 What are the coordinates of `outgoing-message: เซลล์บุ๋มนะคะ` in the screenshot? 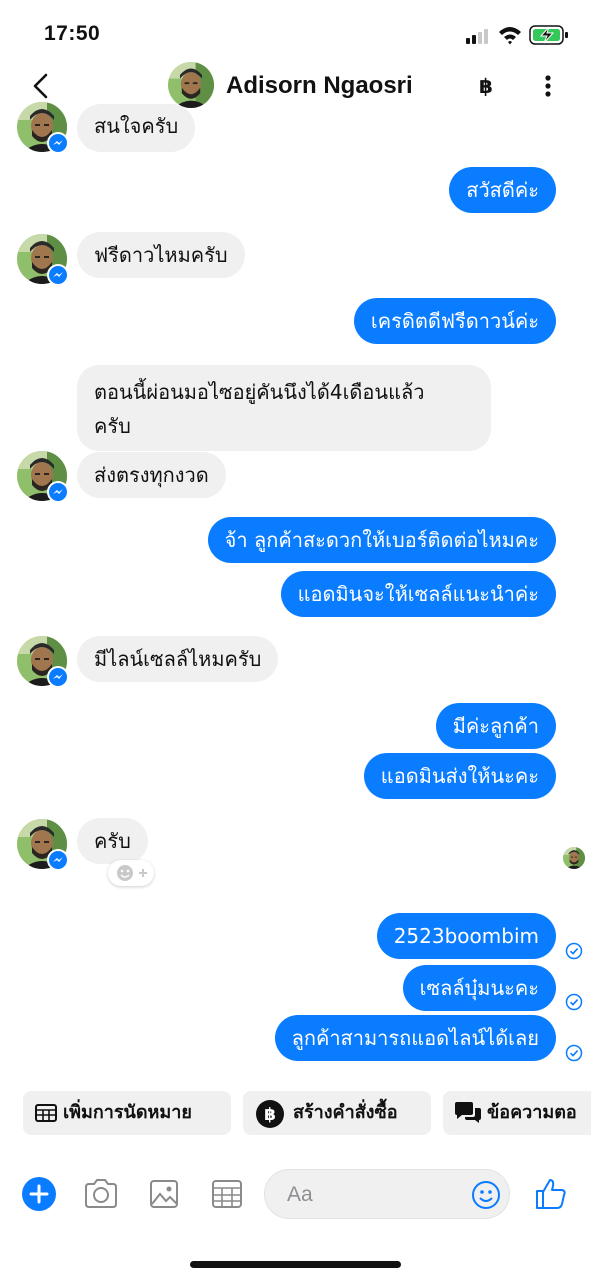 It's located at (479, 988).